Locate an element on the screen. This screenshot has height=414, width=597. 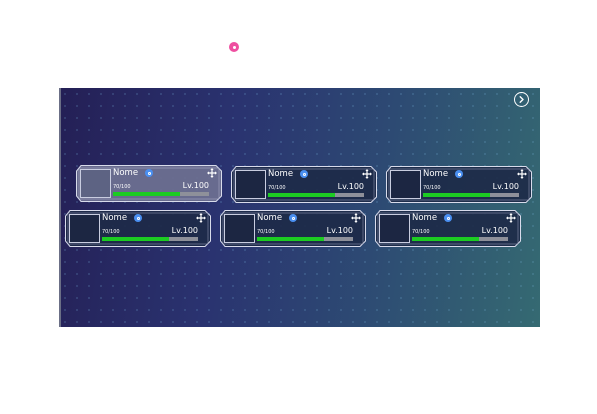
party-slot-3: Nome 70/100 Lv.100 is located at coordinates (459, 184).